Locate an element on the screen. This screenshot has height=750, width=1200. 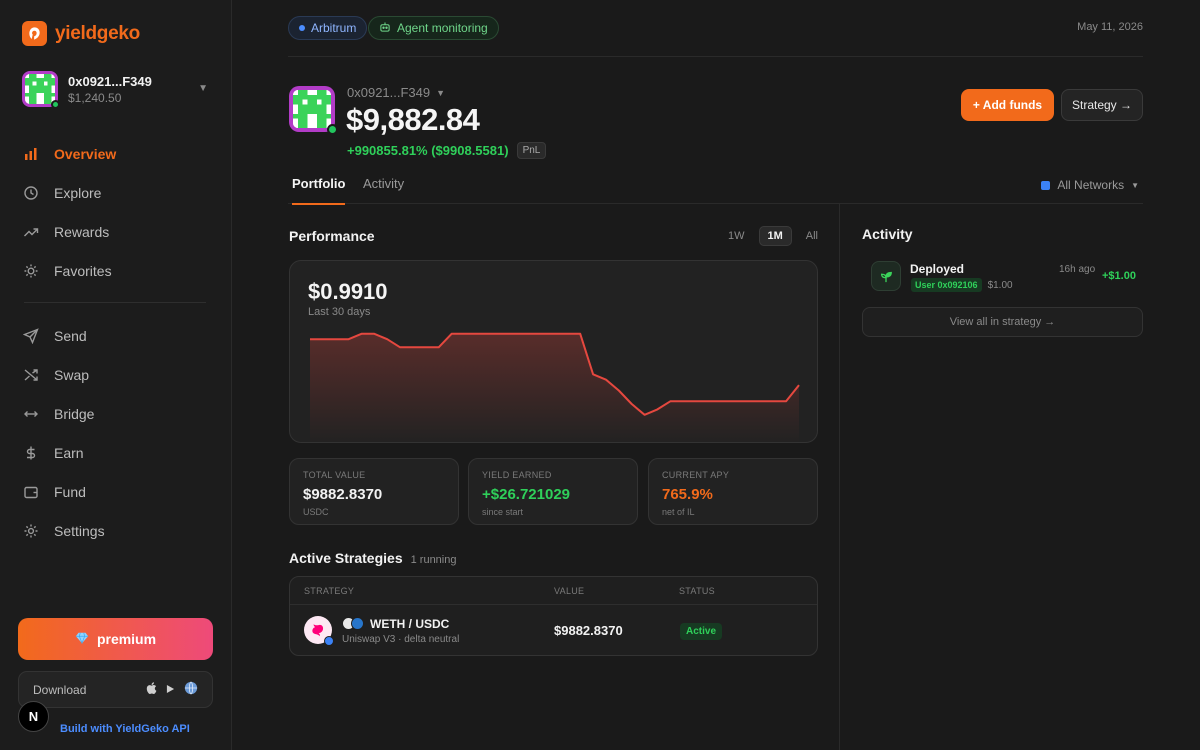
current-date: May 11, 2026 is located at coordinates (1110, 27).